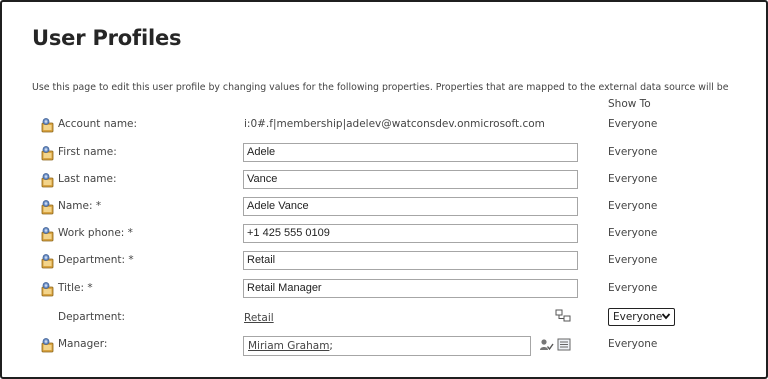  Describe the element at coordinates (633, 260) in the screenshot. I see `department-show-to: Everyone` at that location.